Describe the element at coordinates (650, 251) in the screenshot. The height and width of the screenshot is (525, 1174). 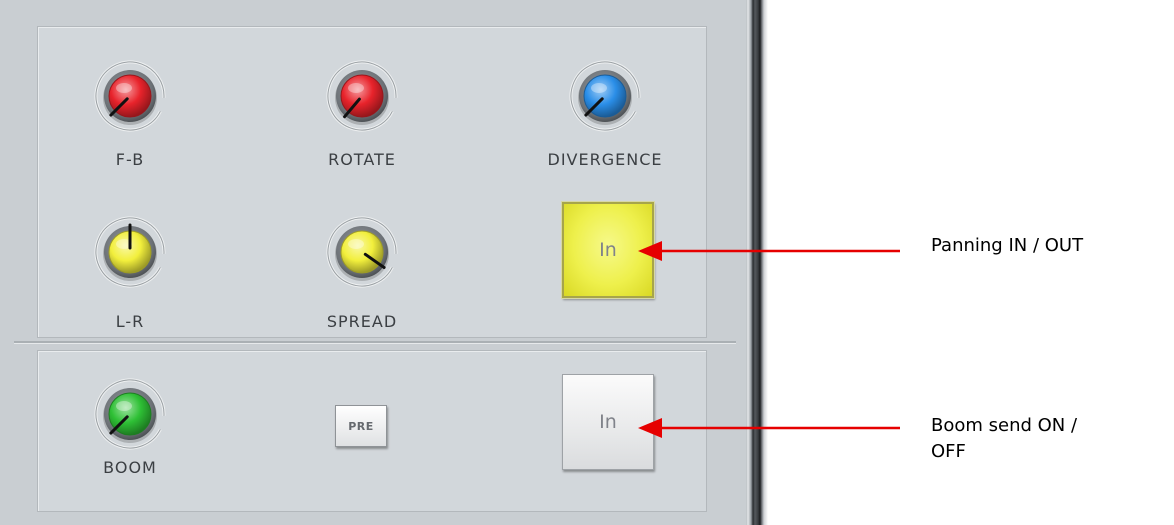
I see `panning-arrow-head` at that location.